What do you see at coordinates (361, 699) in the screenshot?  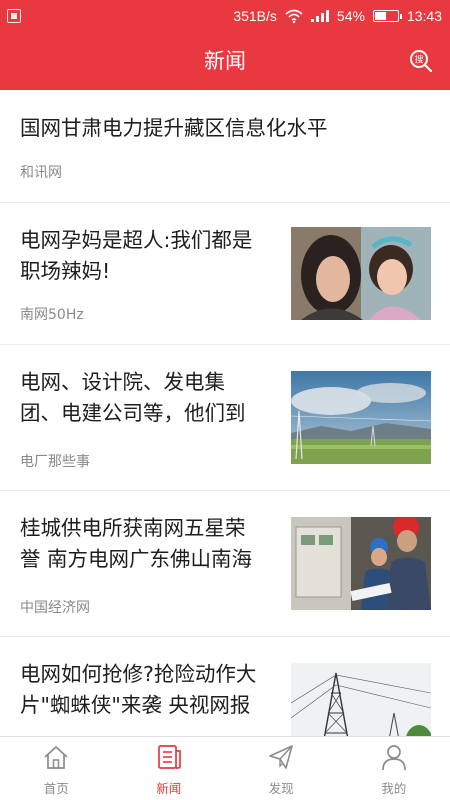 I see `transmission-tower-photo` at bounding box center [361, 699].